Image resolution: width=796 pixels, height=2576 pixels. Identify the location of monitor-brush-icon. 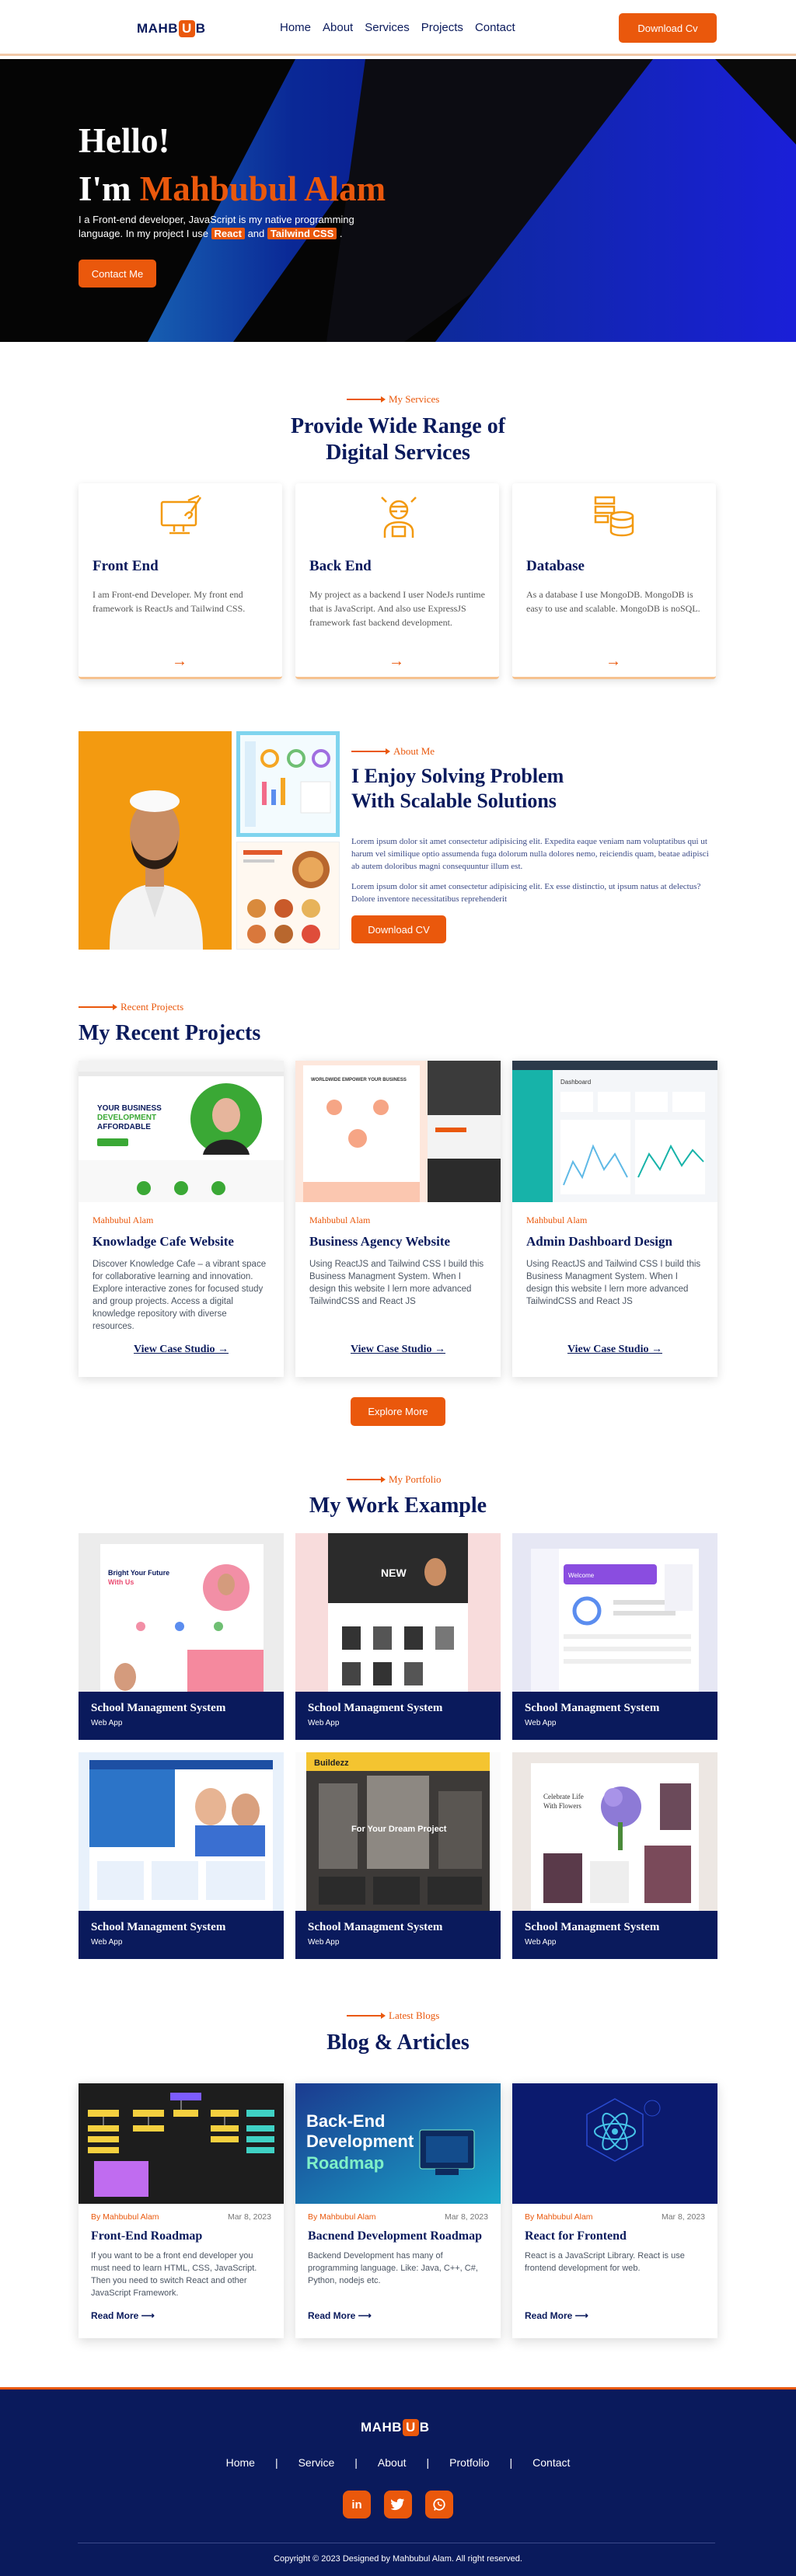
(181, 514).